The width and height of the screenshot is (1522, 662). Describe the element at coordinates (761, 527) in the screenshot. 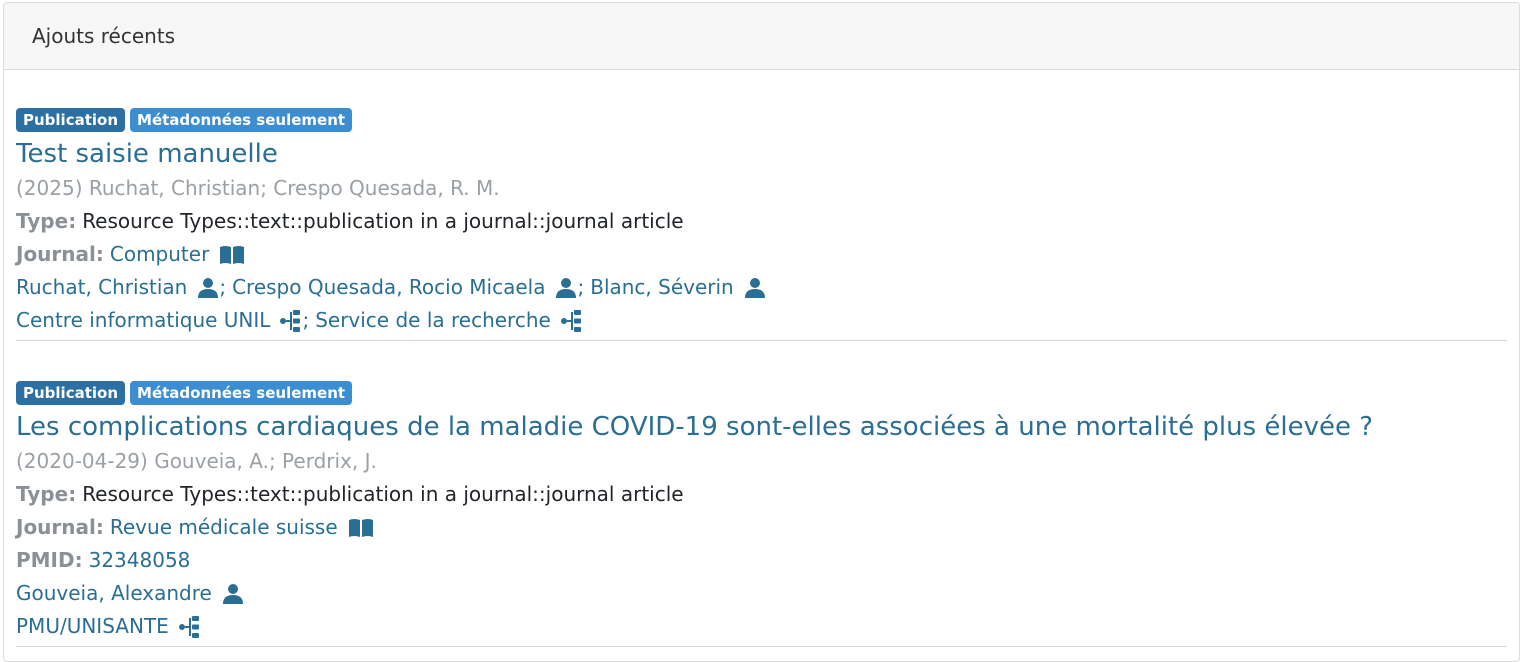

I see `item-journal-line: Journal: Revue médicale suisse` at that location.